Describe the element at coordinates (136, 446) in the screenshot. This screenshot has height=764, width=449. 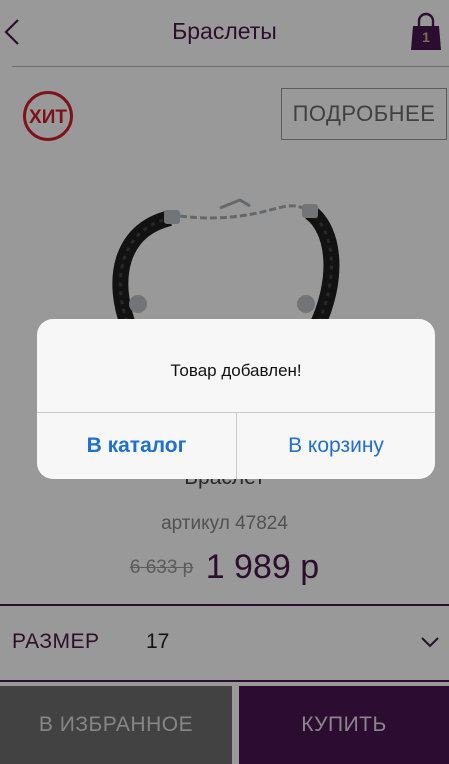
I see `go-to-catalog-button: В каталог` at that location.